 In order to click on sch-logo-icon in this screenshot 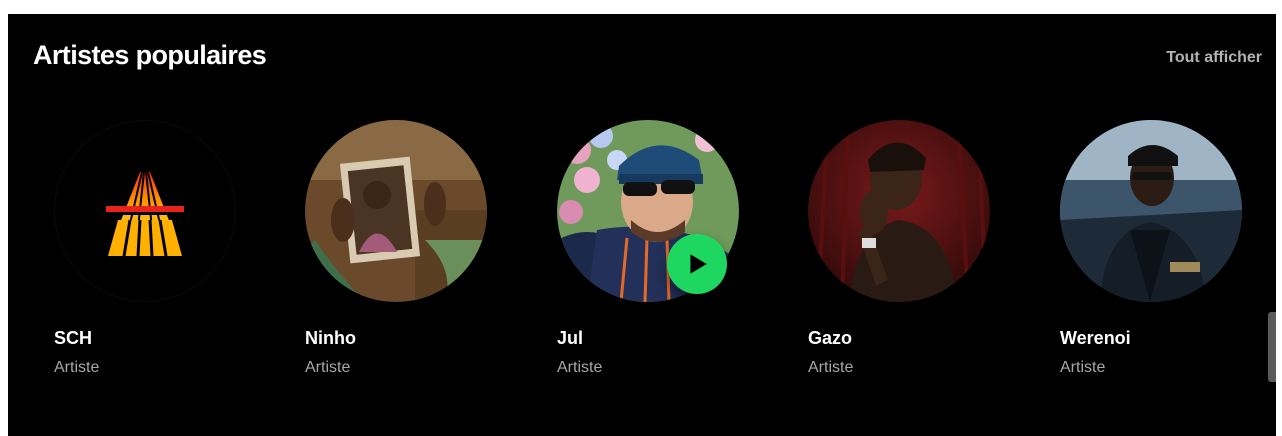, I will do `click(145, 214)`.